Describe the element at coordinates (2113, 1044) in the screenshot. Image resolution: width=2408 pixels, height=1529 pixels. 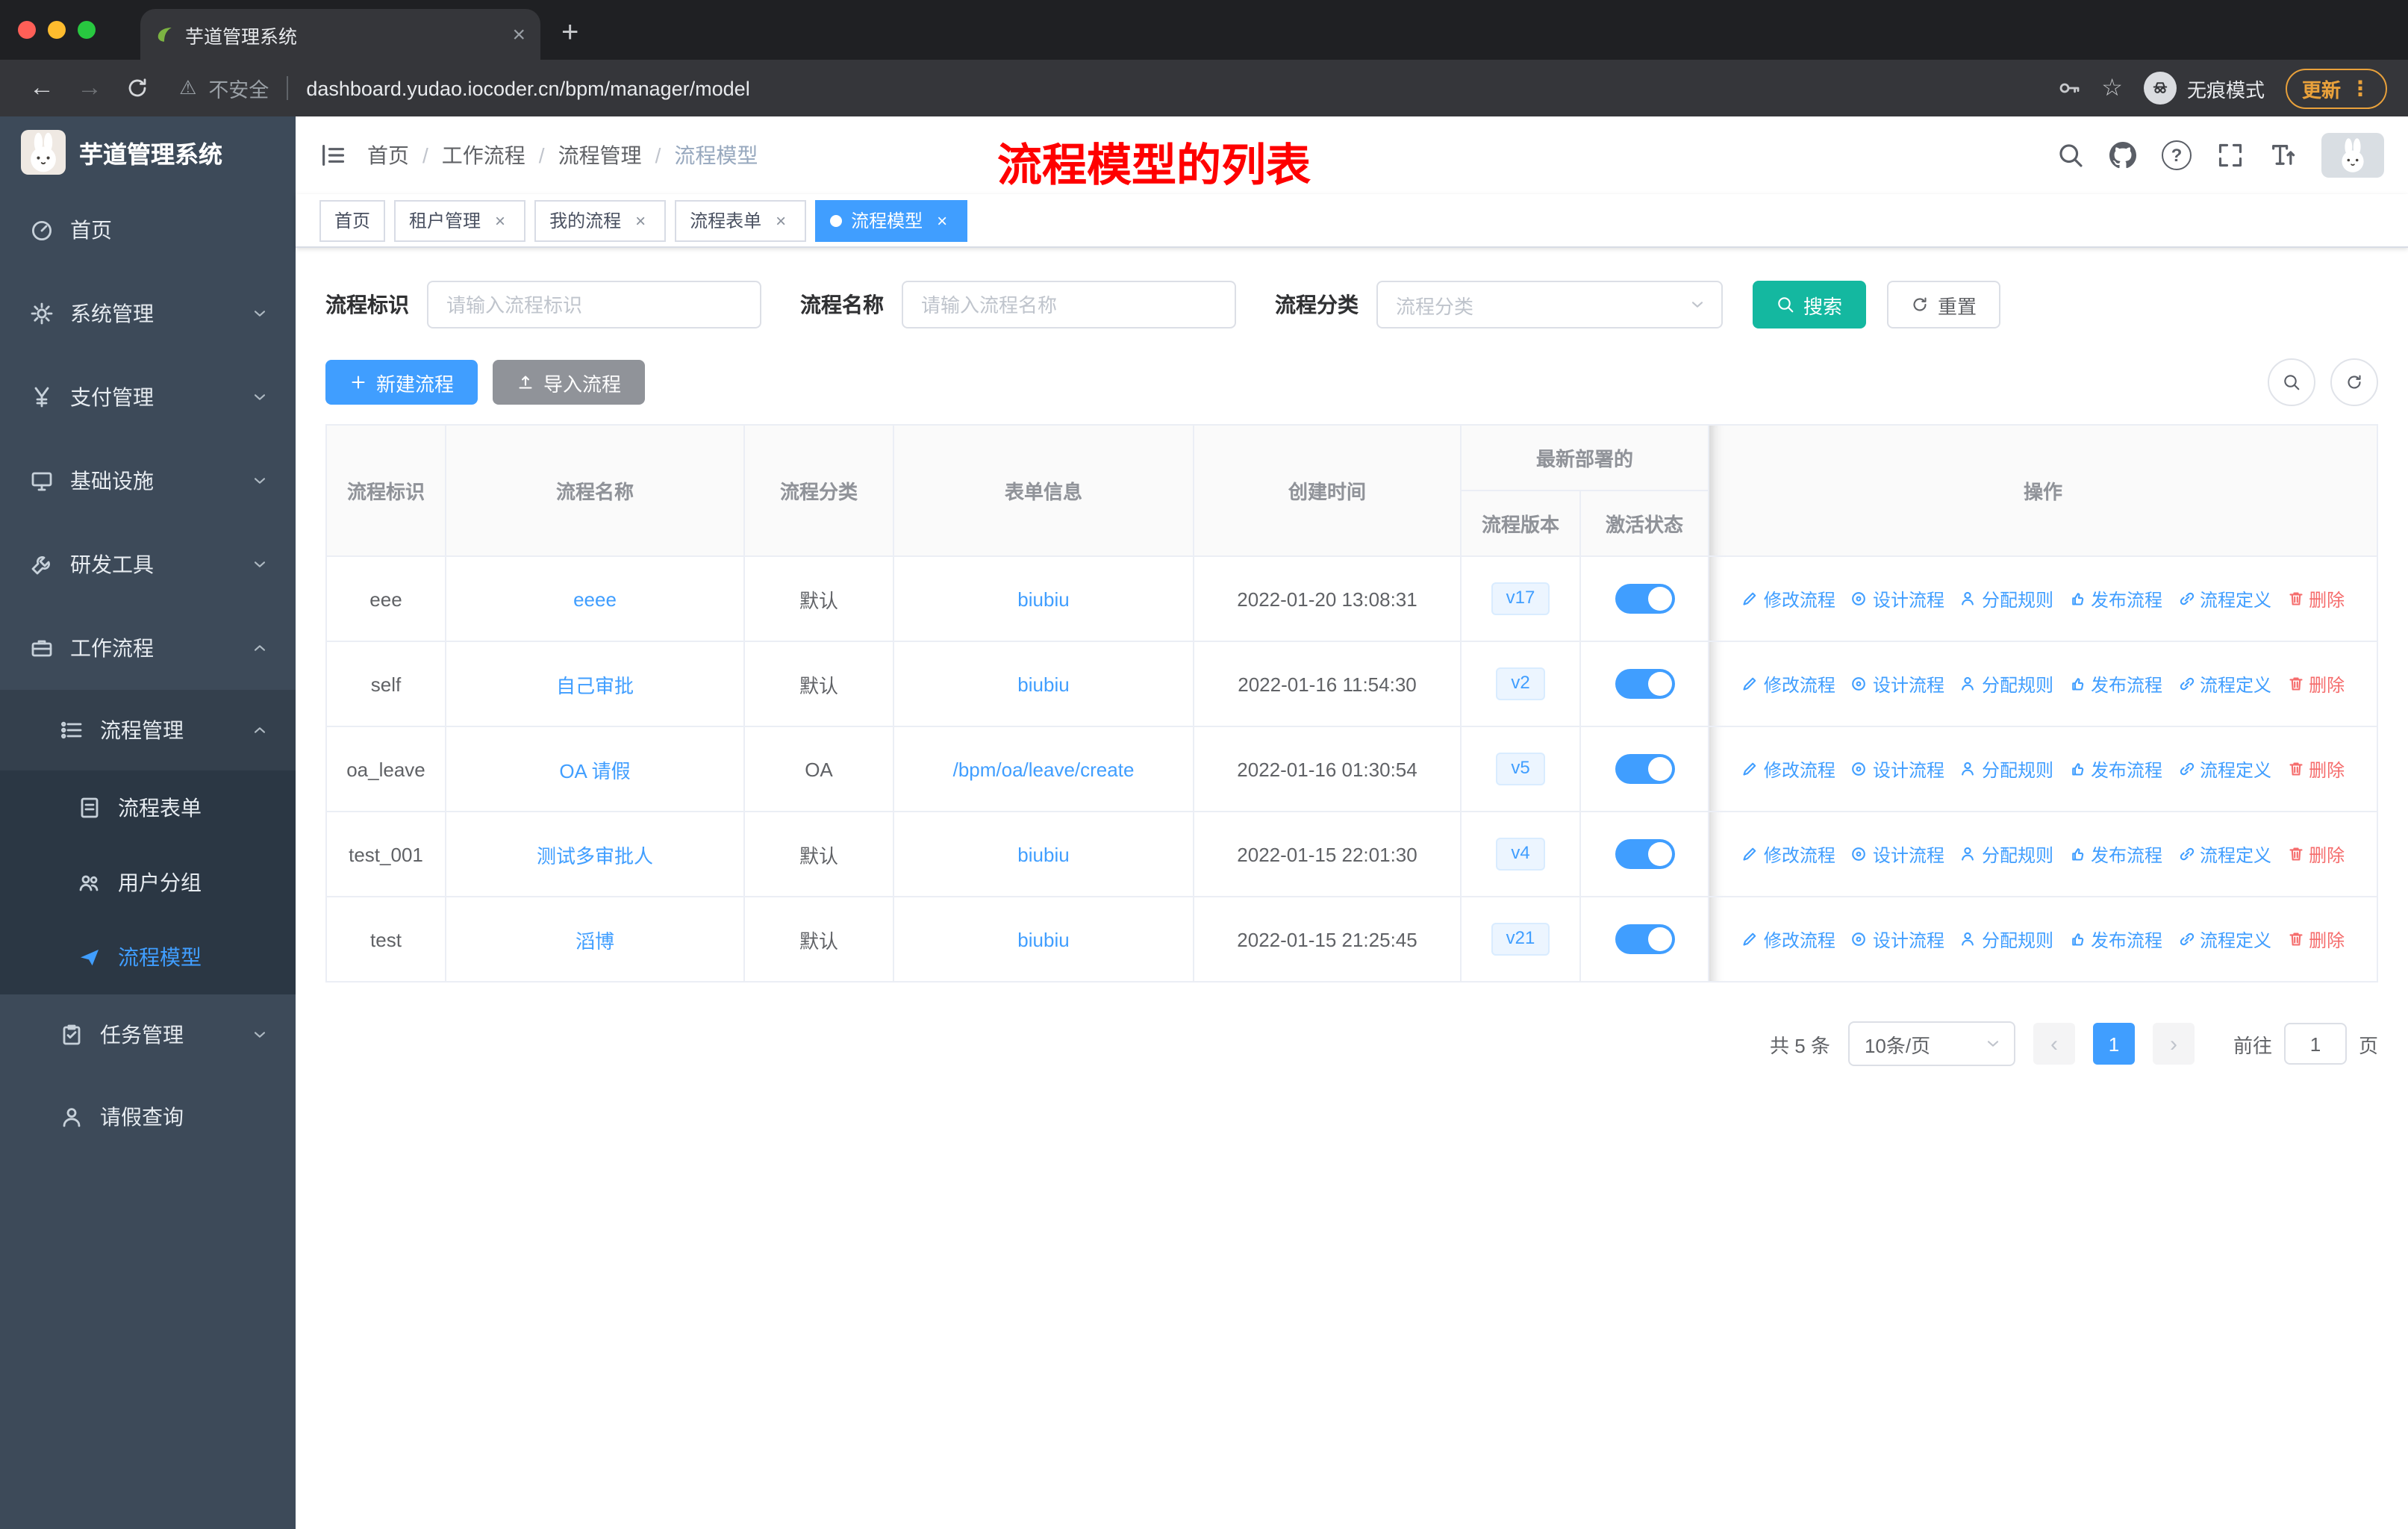
I see `current-page-button: 1` at that location.